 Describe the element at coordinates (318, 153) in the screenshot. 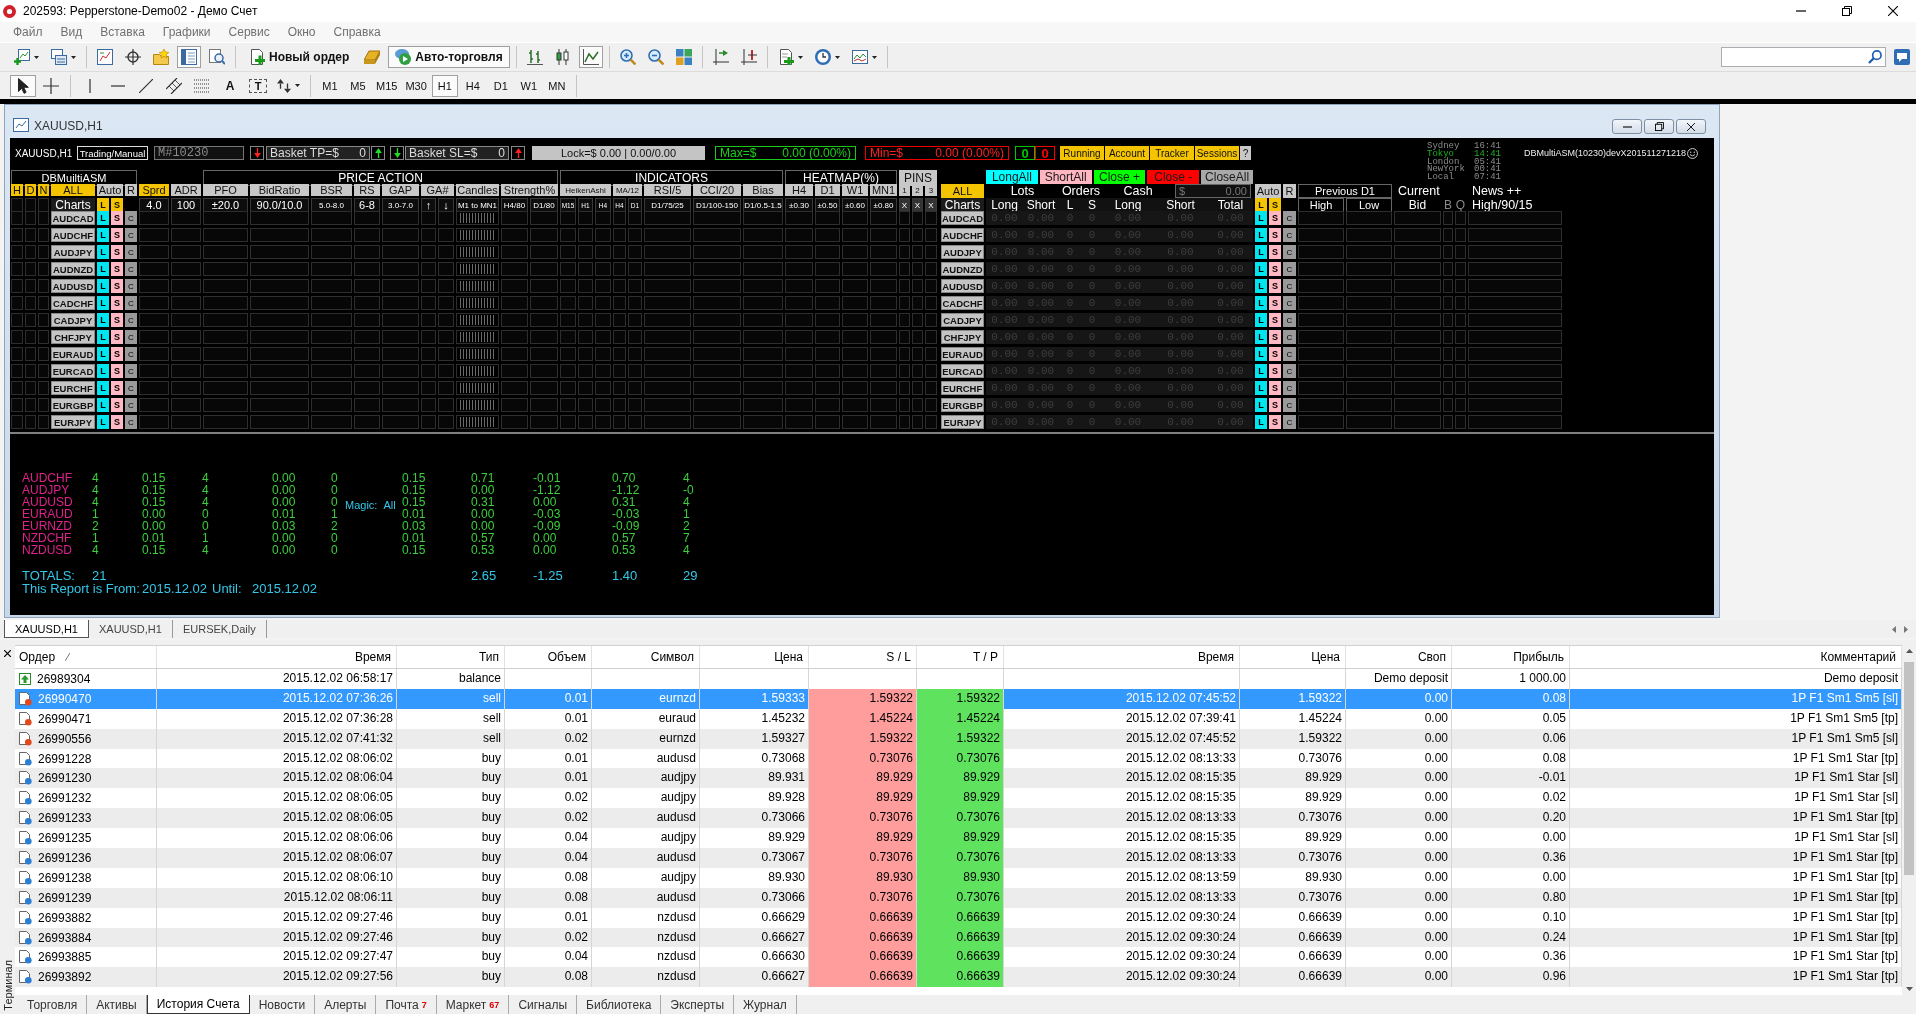

I see `basket-tp-field: Basket TP=$ 0` at that location.